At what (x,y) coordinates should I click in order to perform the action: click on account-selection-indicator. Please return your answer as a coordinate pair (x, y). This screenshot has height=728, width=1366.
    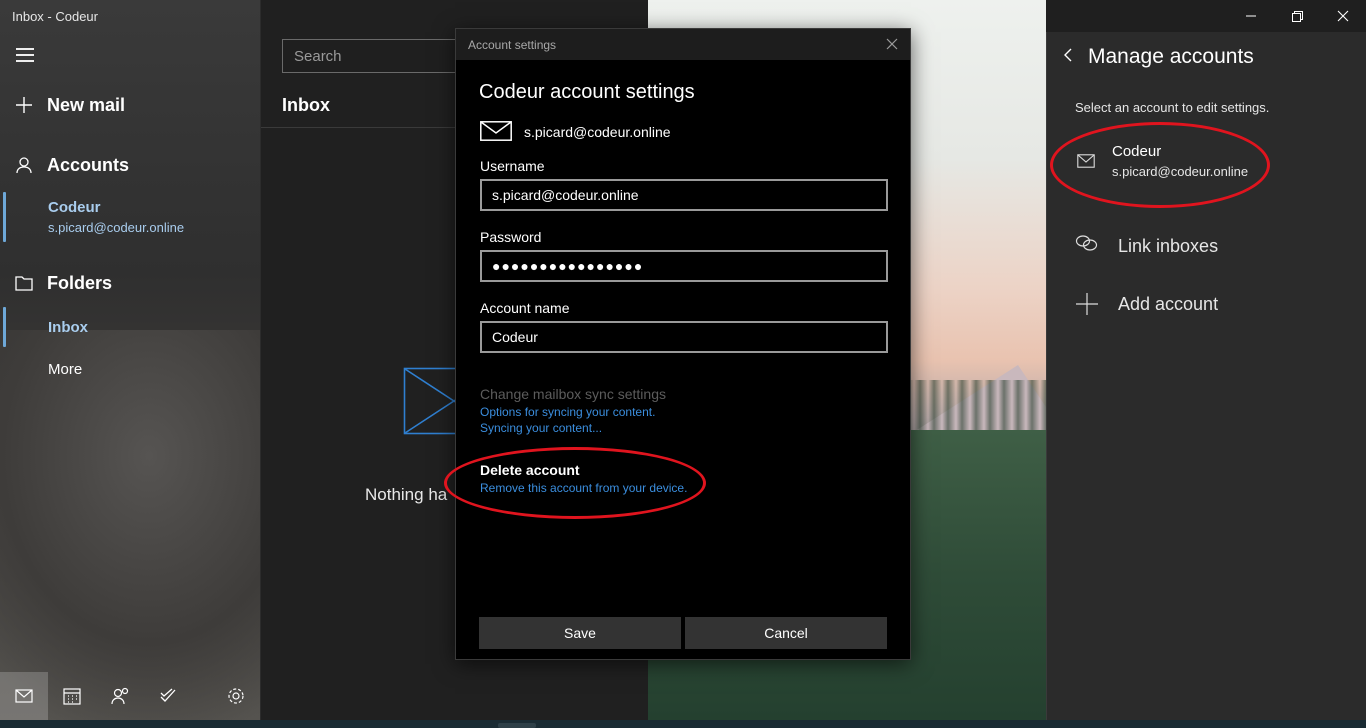
    Looking at the image, I should click on (4, 217).